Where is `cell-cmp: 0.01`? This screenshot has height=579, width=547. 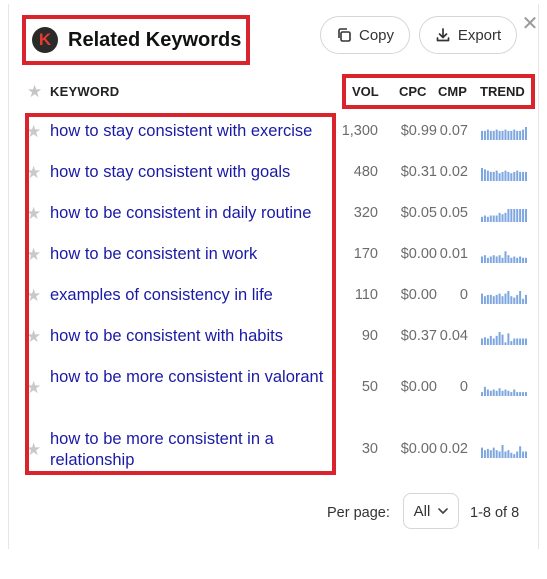
cell-cmp: 0.01 is located at coordinates (453, 254).